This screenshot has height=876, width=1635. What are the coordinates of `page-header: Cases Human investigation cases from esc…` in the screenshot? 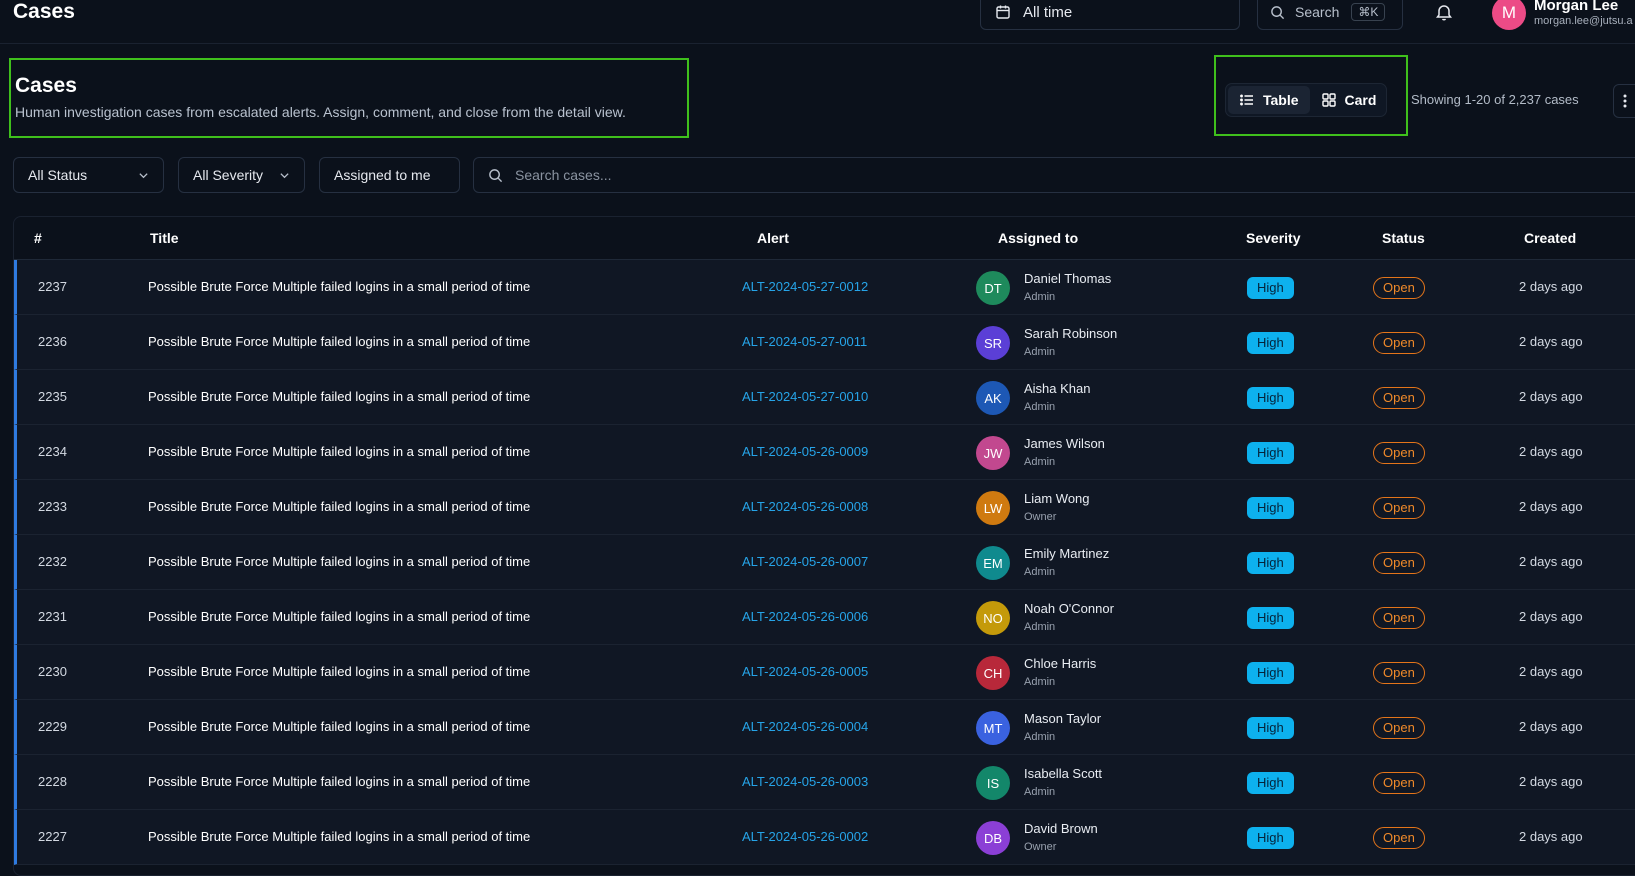 It's located at (349, 98).